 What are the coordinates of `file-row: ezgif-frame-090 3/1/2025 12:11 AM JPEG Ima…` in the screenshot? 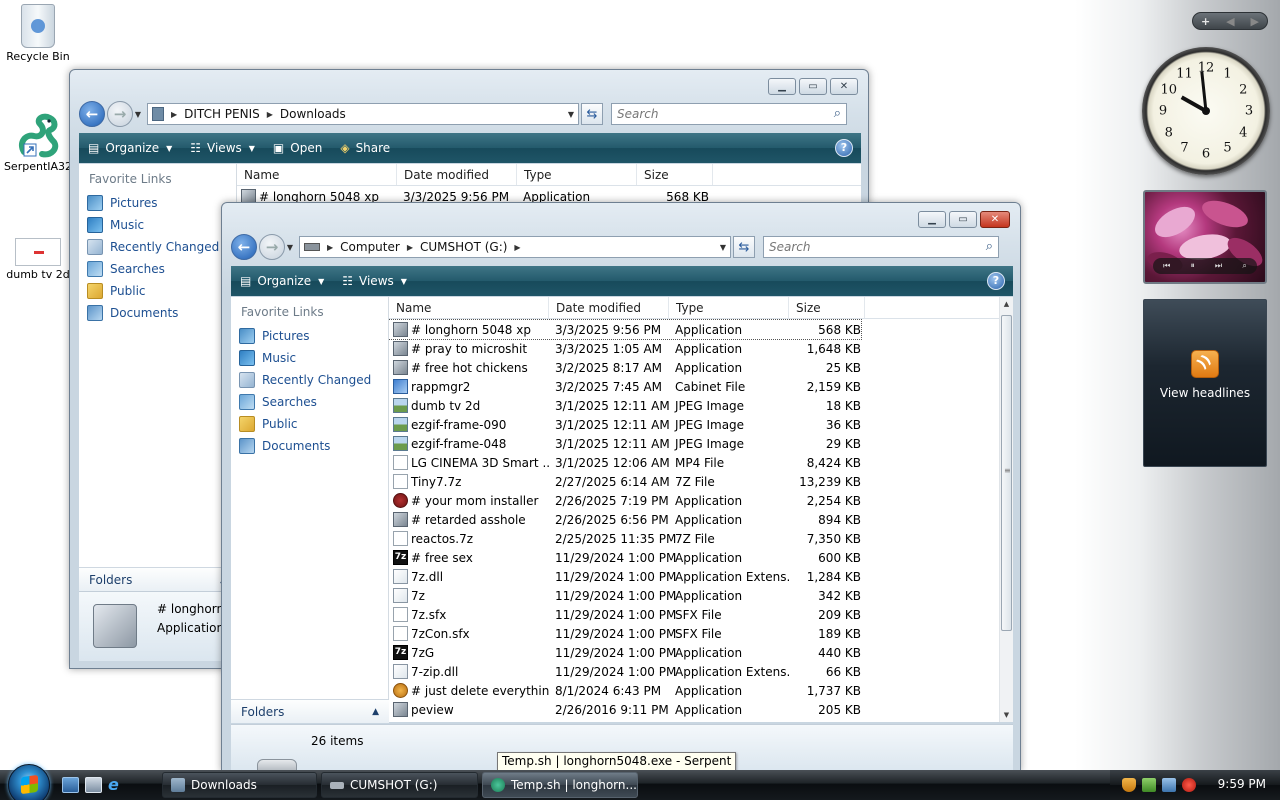 It's located at (625, 424).